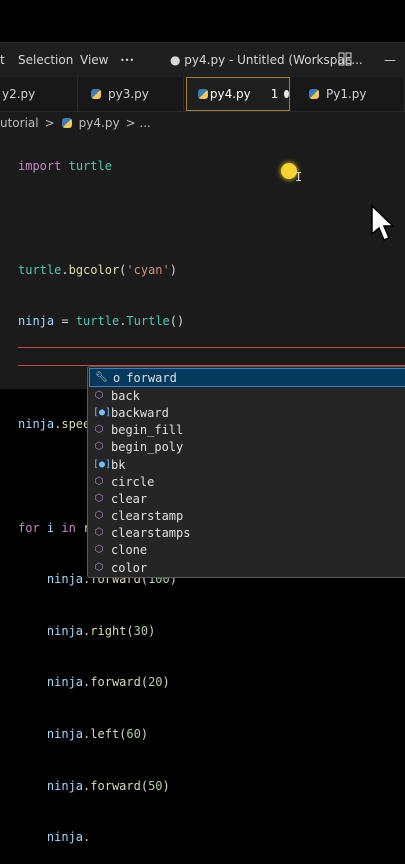  Describe the element at coordinates (147, 447) in the screenshot. I see `suggestion-label: begin_poly` at that location.